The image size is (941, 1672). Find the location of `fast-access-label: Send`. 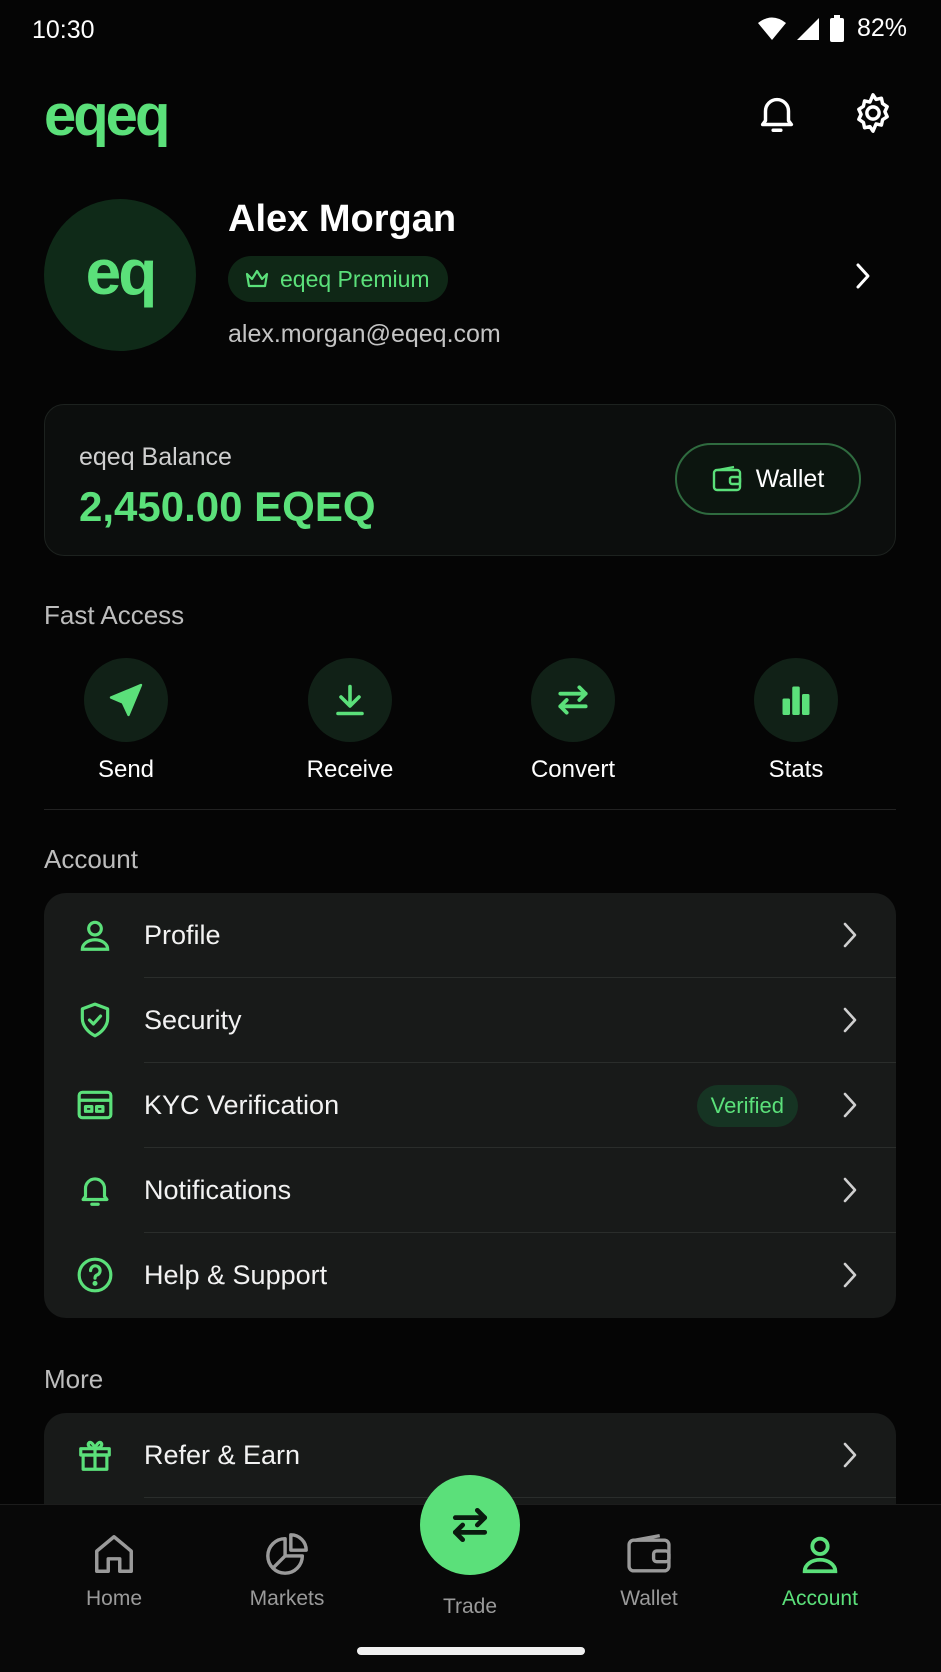

fast-access-label: Send is located at coordinates (126, 769).